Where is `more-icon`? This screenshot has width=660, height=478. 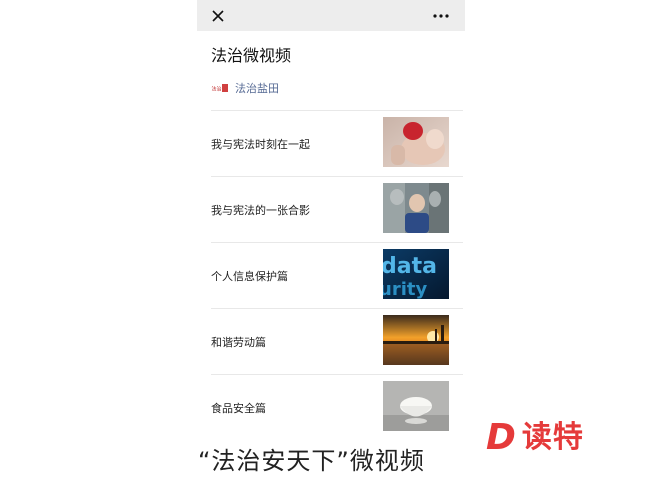 more-icon is located at coordinates (441, 16).